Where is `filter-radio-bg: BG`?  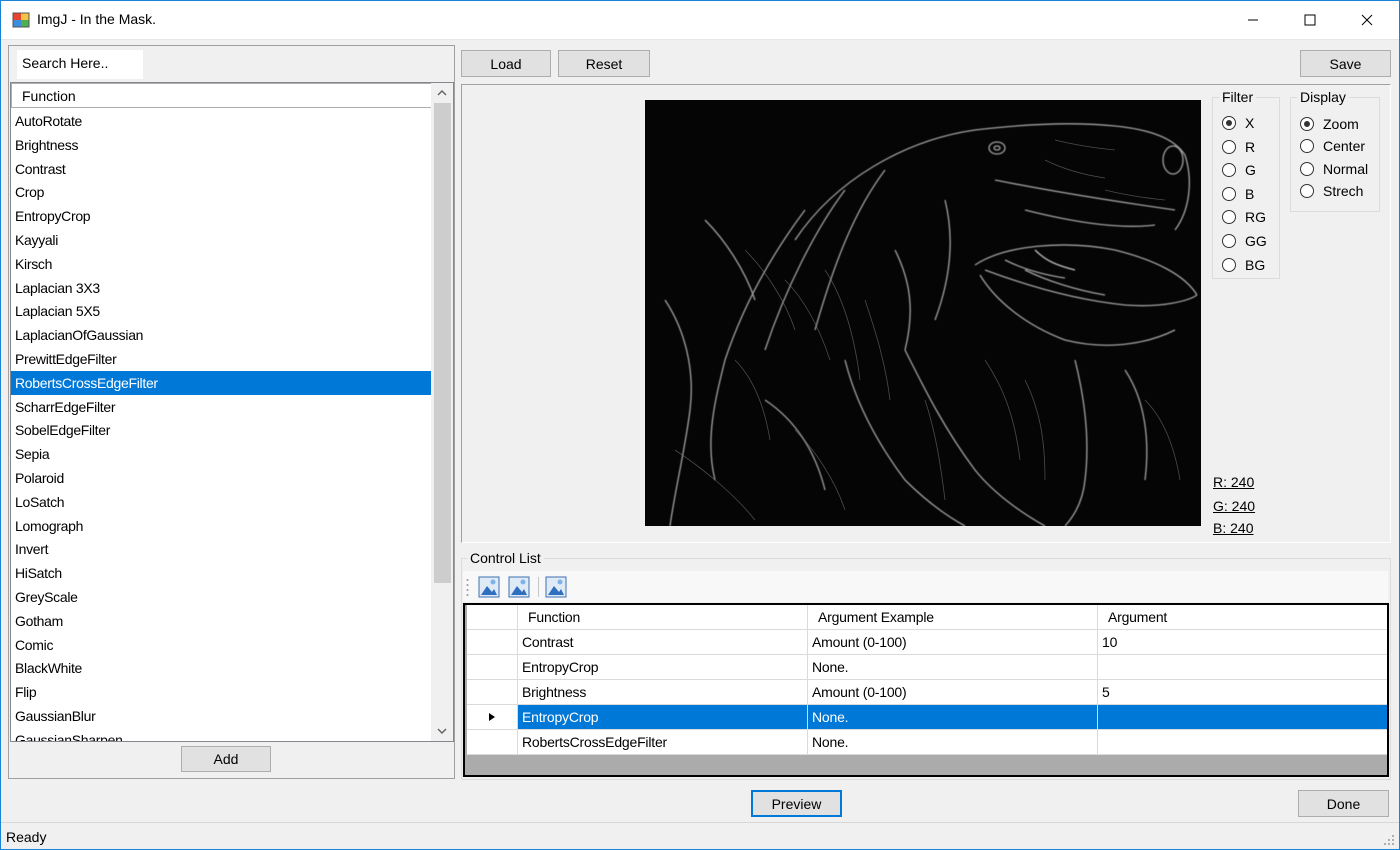
filter-radio-bg: BG is located at coordinates (1243, 265).